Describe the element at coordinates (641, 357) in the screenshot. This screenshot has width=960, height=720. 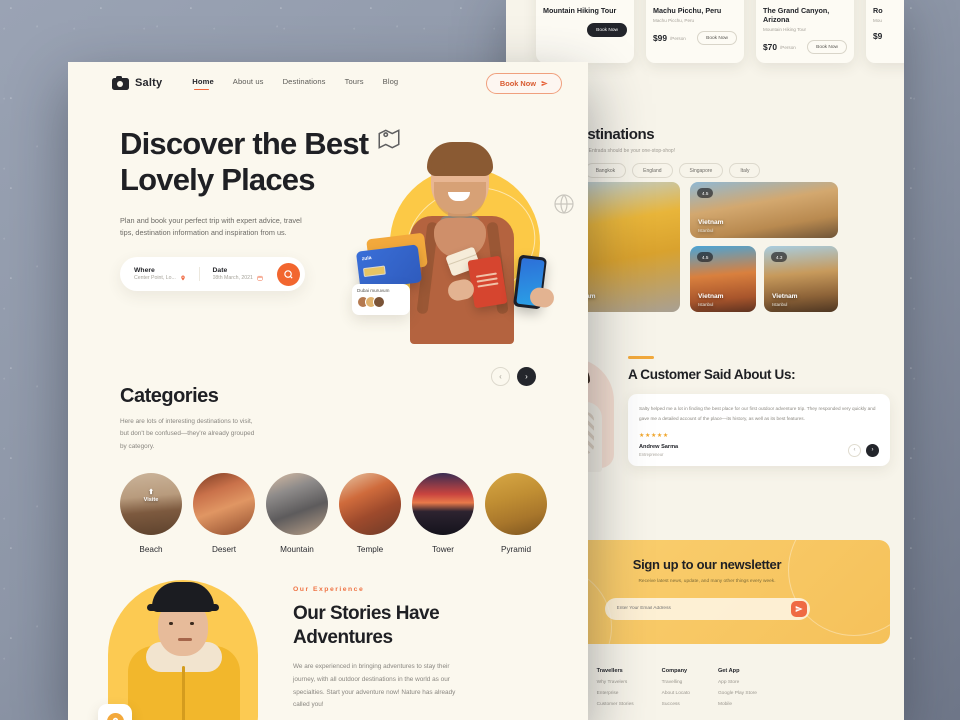
I see `accent-bar` at that location.